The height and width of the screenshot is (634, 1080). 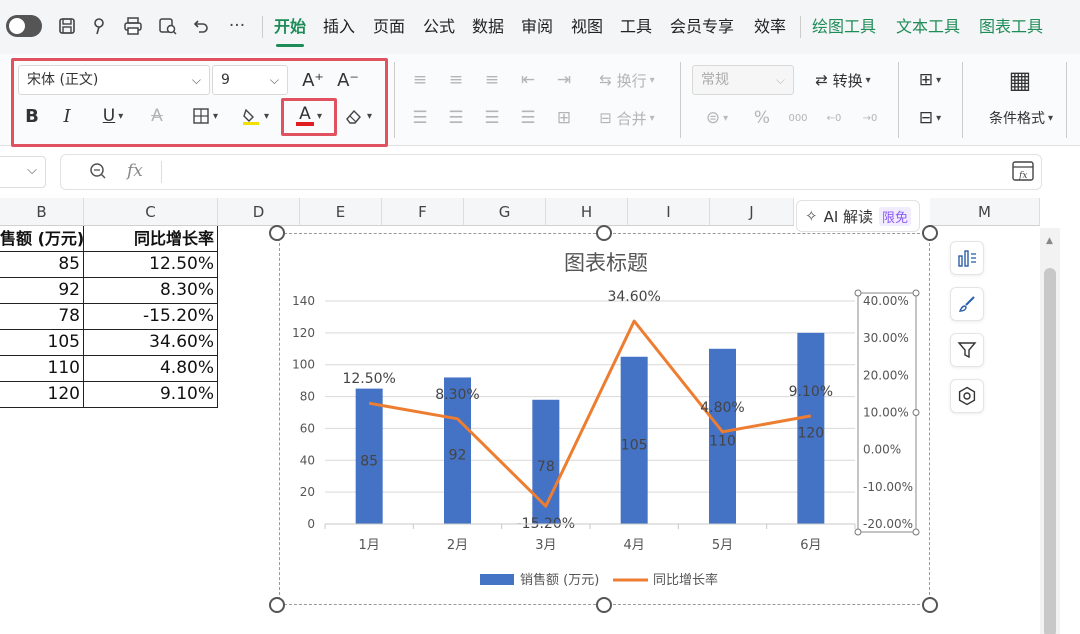 What do you see at coordinates (636, 27) in the screenshot?
I see `tab-tools: 工具` at bounding box center [636, 27].